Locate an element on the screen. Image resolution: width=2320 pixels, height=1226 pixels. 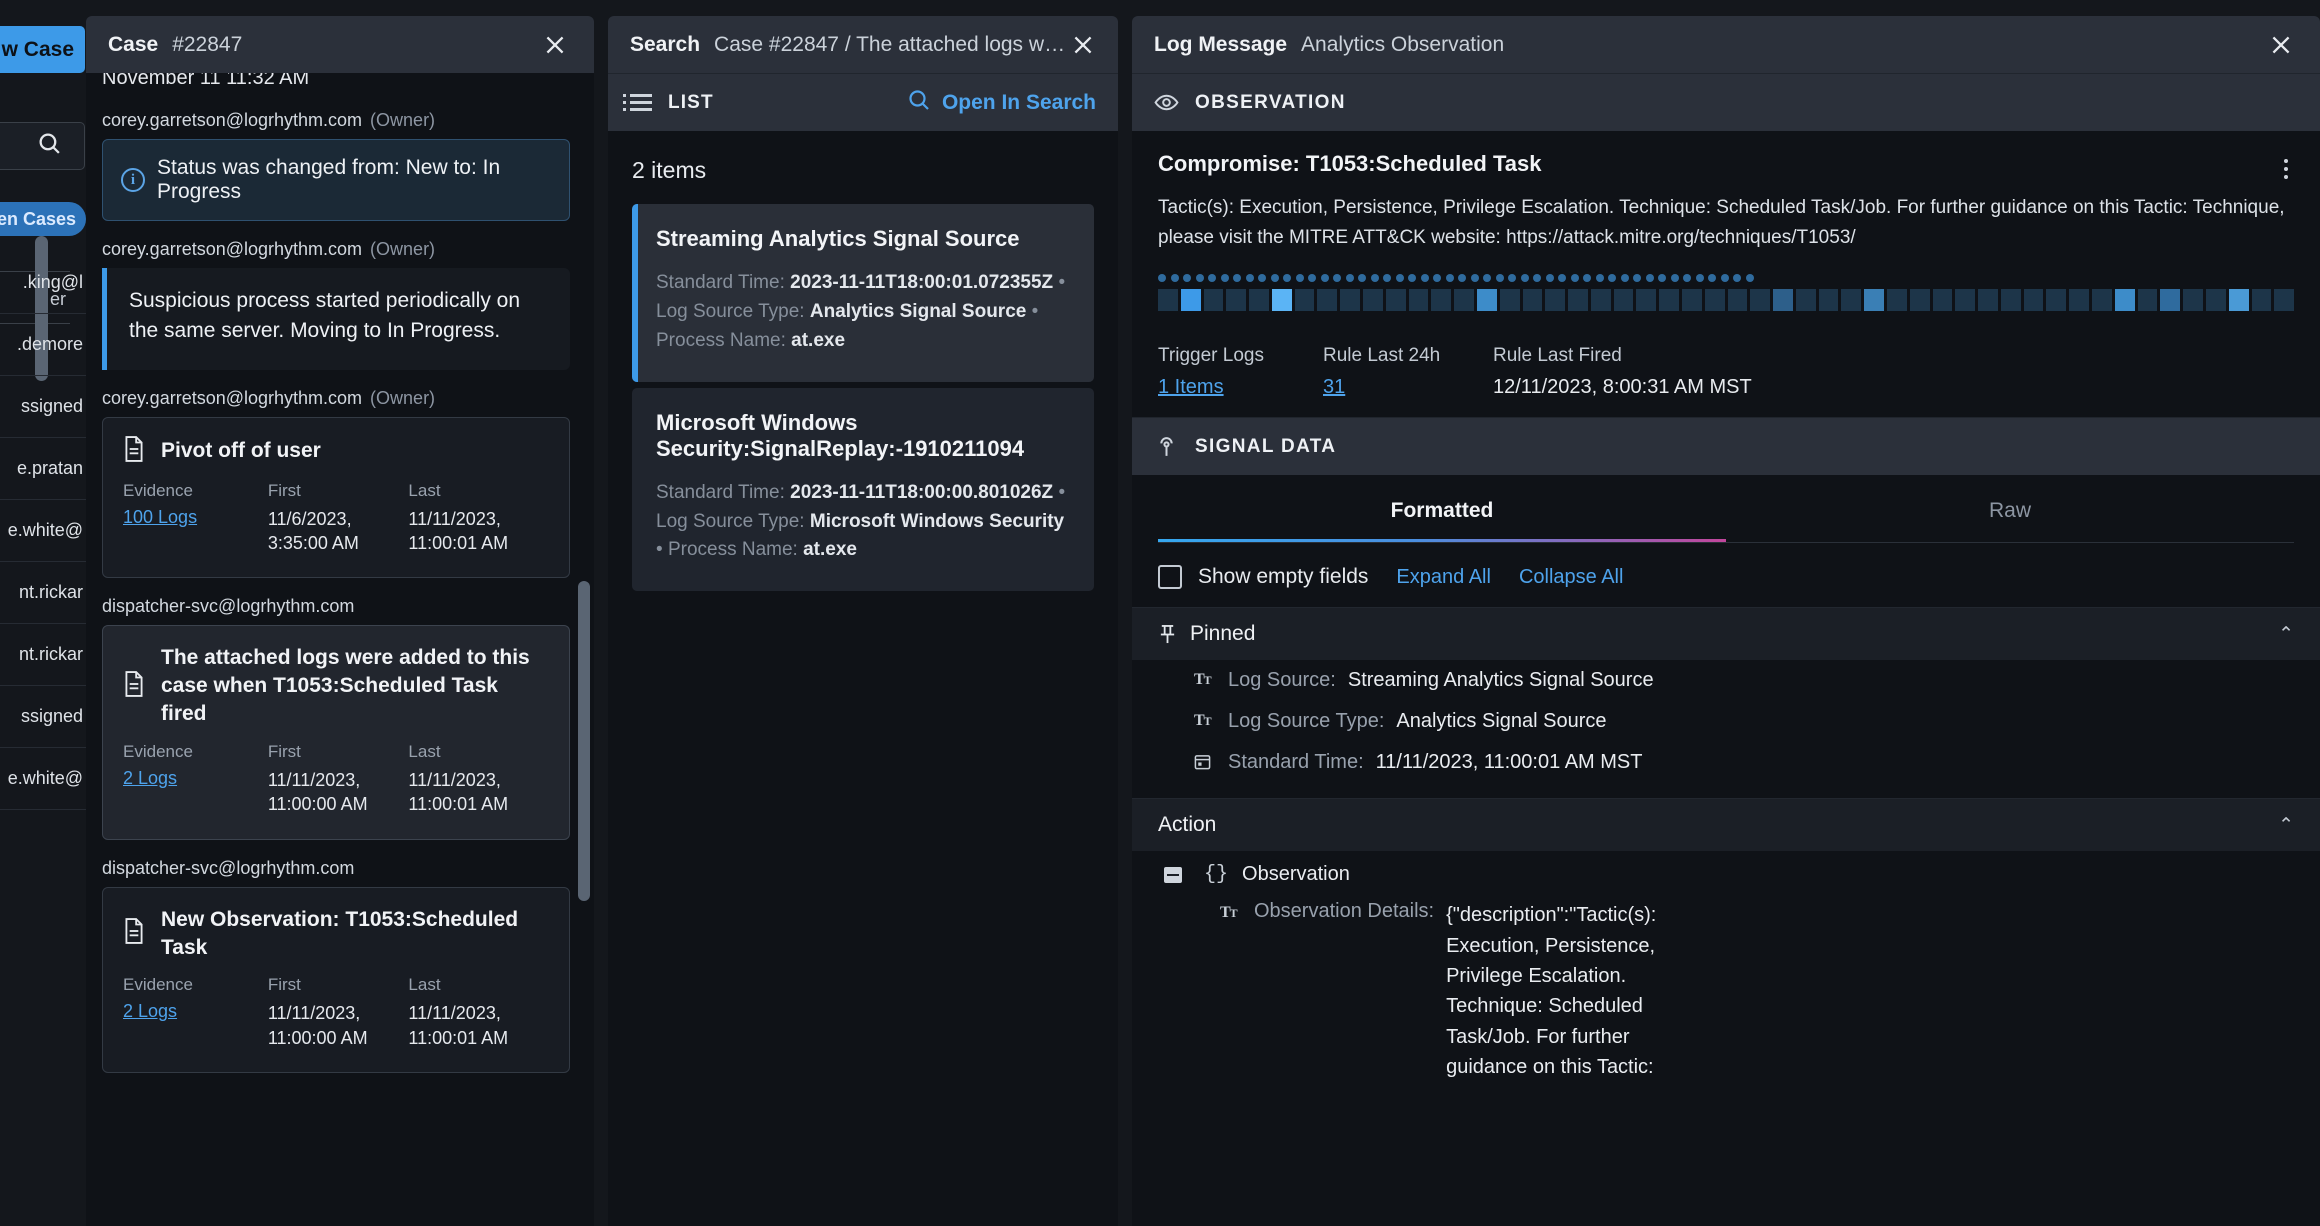
list-item: .king@l is located at coordinates (43, 283).